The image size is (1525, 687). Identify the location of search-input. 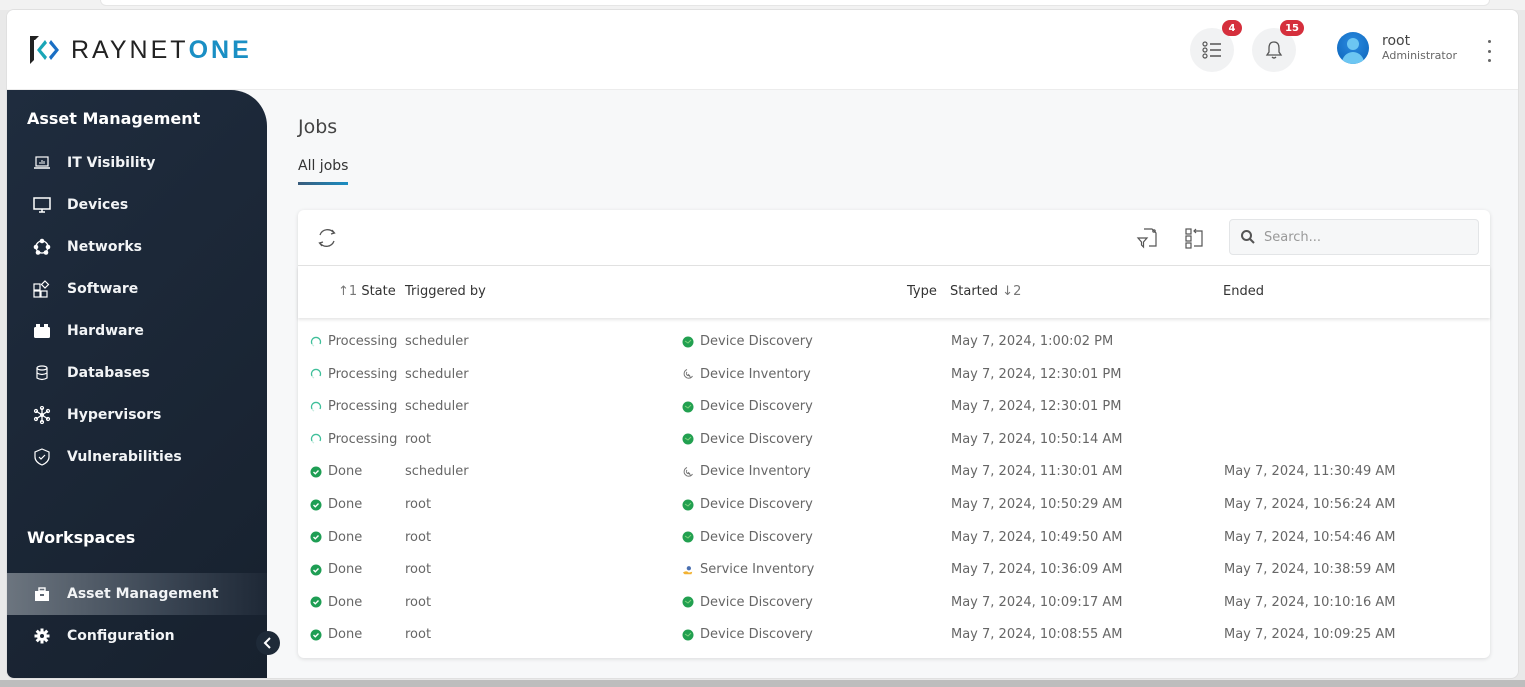
(1364, 237).